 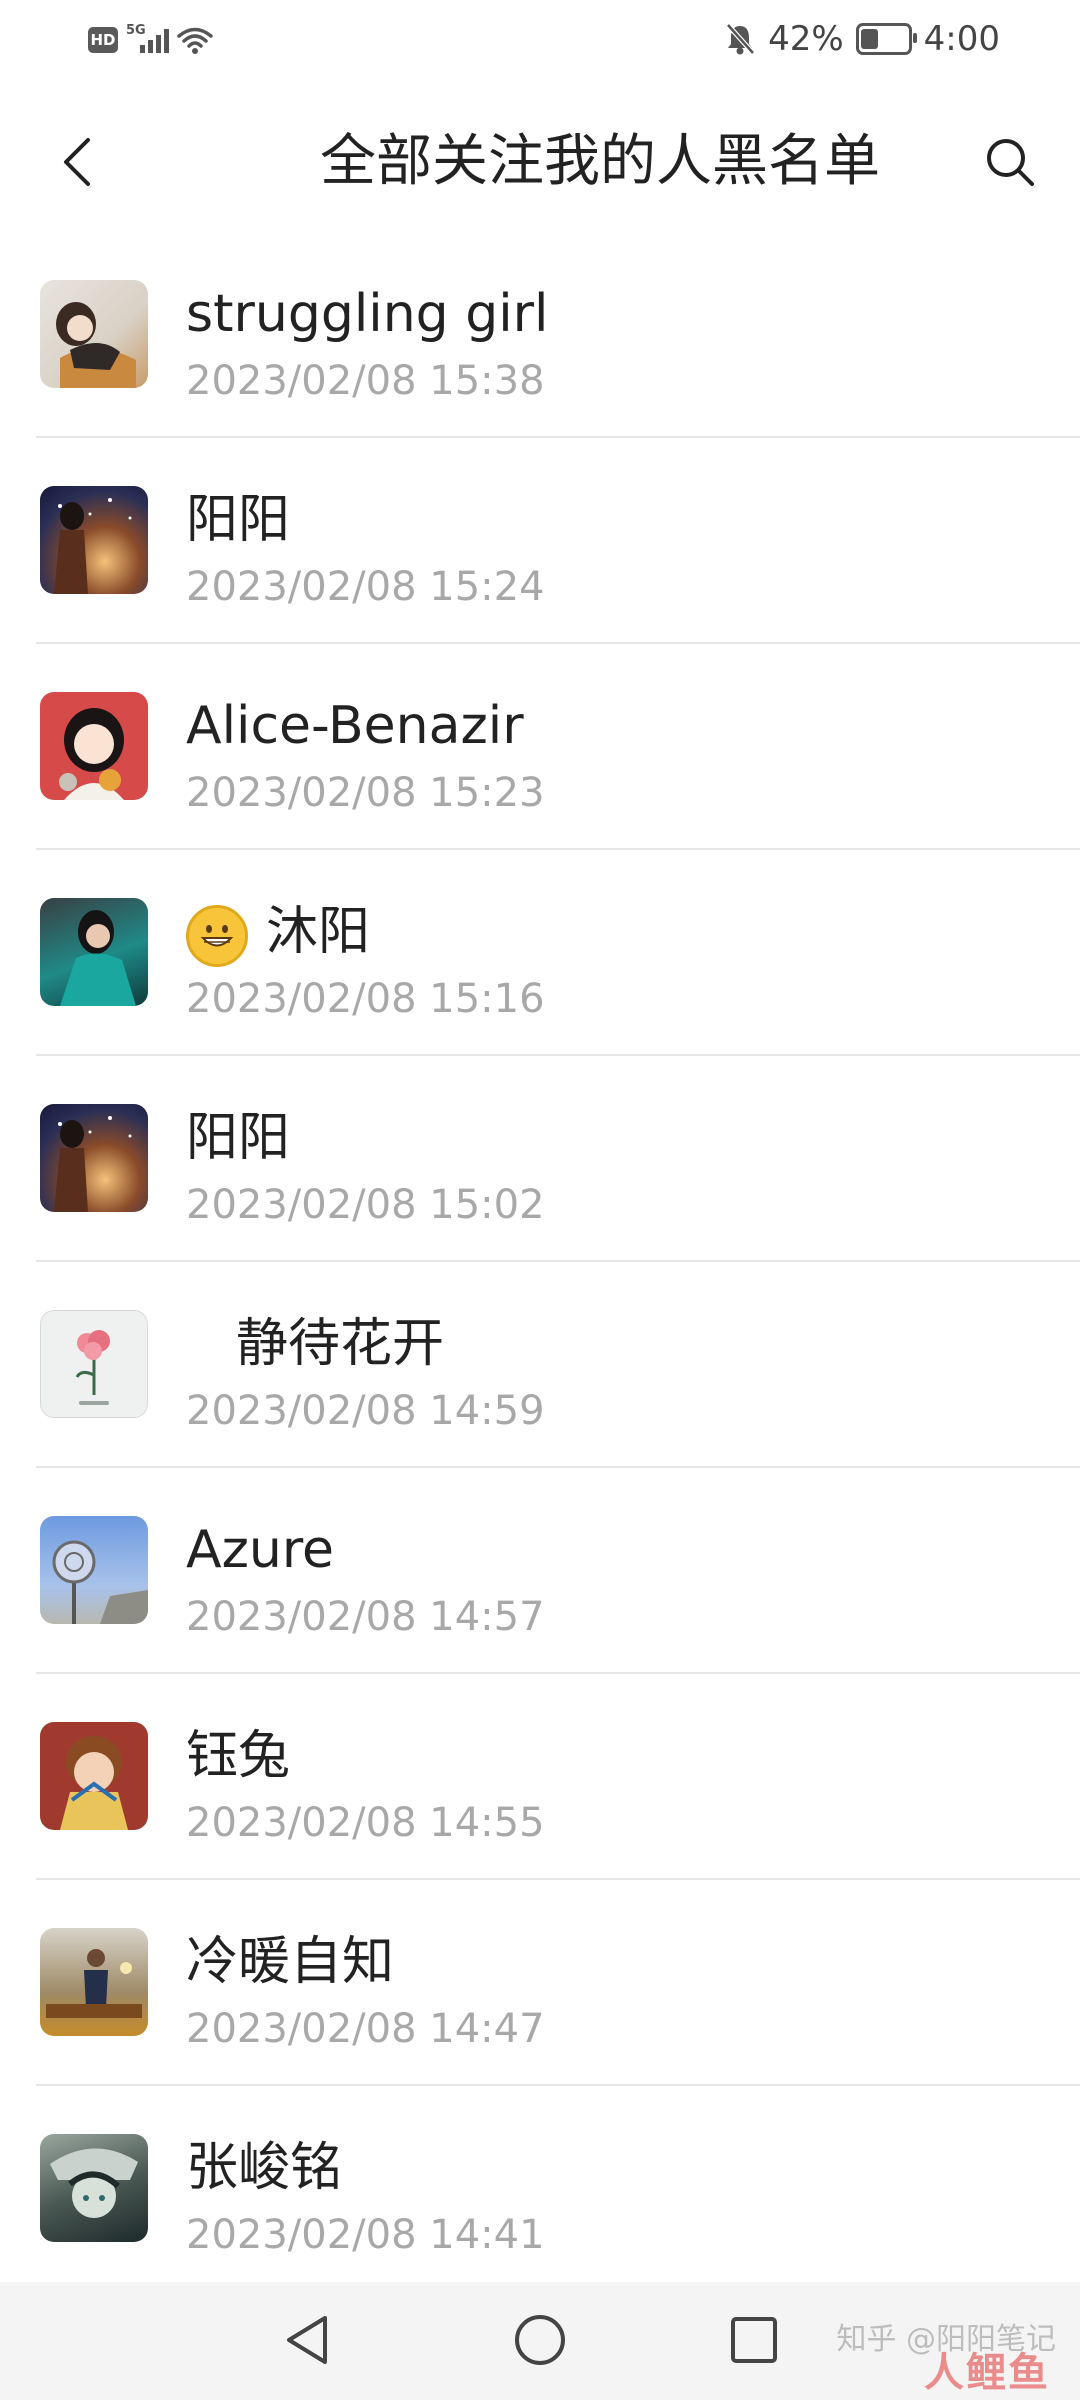 I want to click on search-icon, so click(x=1010, y=162).